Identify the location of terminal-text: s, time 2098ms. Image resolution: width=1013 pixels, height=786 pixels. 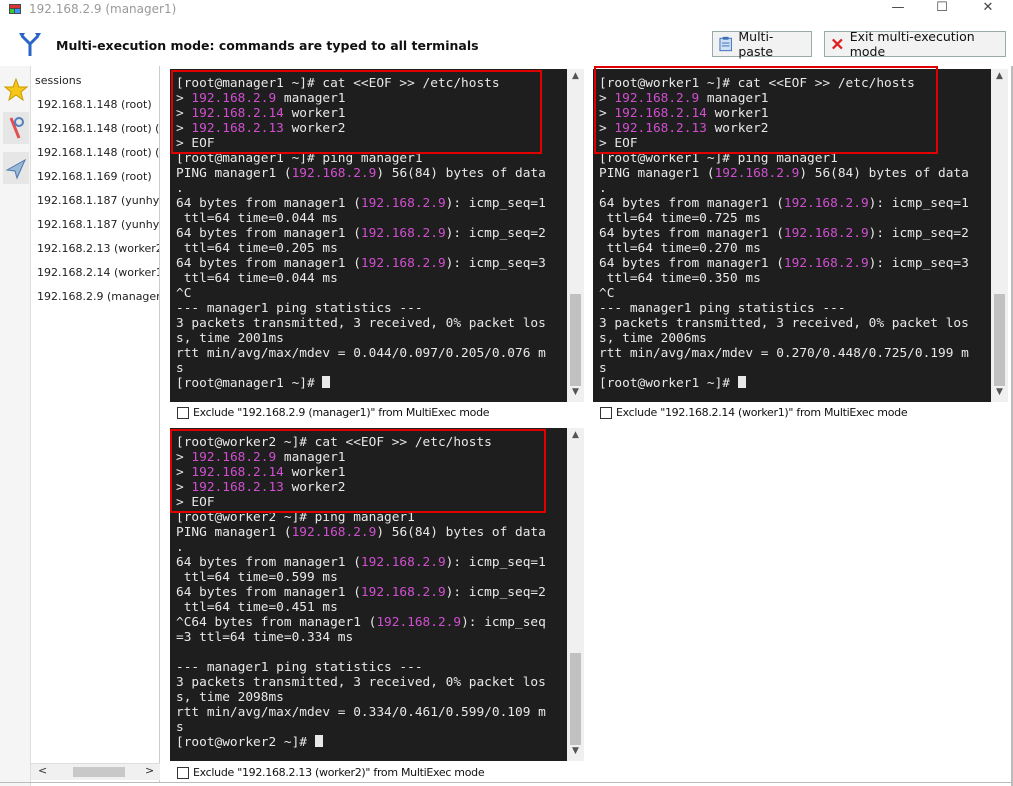
(230, 697).